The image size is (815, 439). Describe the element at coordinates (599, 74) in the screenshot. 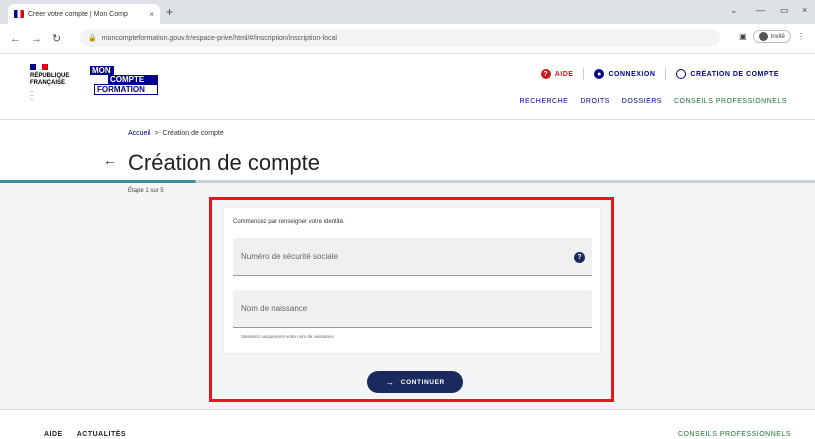

I see `user-icon: ●` at that location.